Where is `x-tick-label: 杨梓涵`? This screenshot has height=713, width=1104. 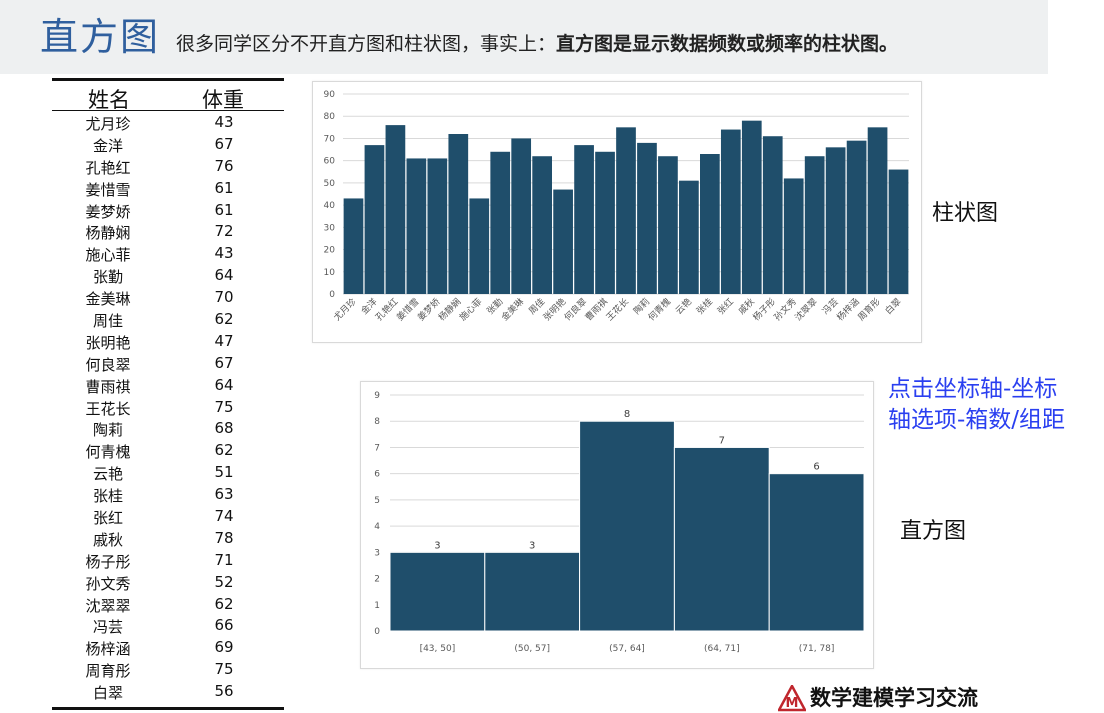
x-tick-label: 杨梓涵 is located at coordinates (848, 310).